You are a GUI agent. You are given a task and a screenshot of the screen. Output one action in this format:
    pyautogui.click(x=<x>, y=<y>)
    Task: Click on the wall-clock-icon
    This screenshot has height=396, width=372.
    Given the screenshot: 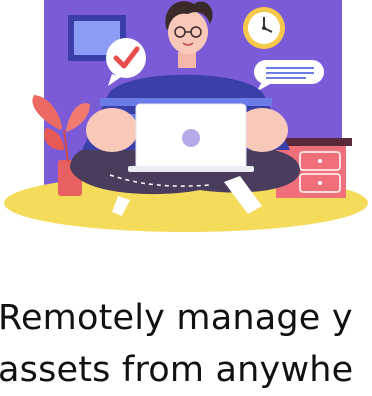 What is the action you would take?
    pyautogui.click(x=264, y=28)
    